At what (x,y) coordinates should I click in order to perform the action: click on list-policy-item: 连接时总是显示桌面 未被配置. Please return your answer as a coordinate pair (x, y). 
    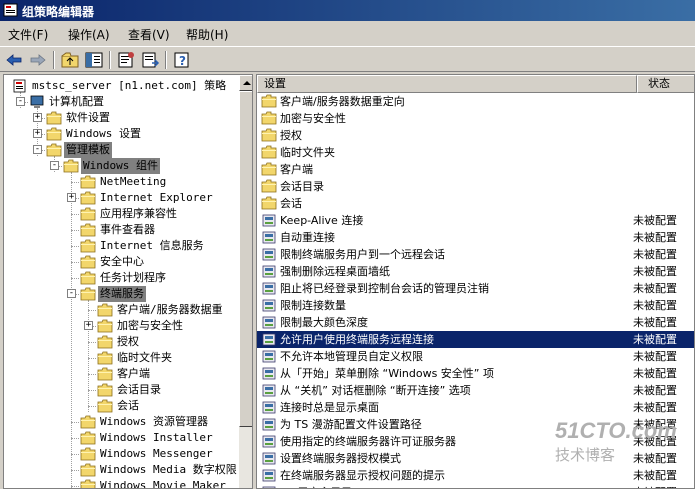
    Looking at the image, I should click on (475, 407).